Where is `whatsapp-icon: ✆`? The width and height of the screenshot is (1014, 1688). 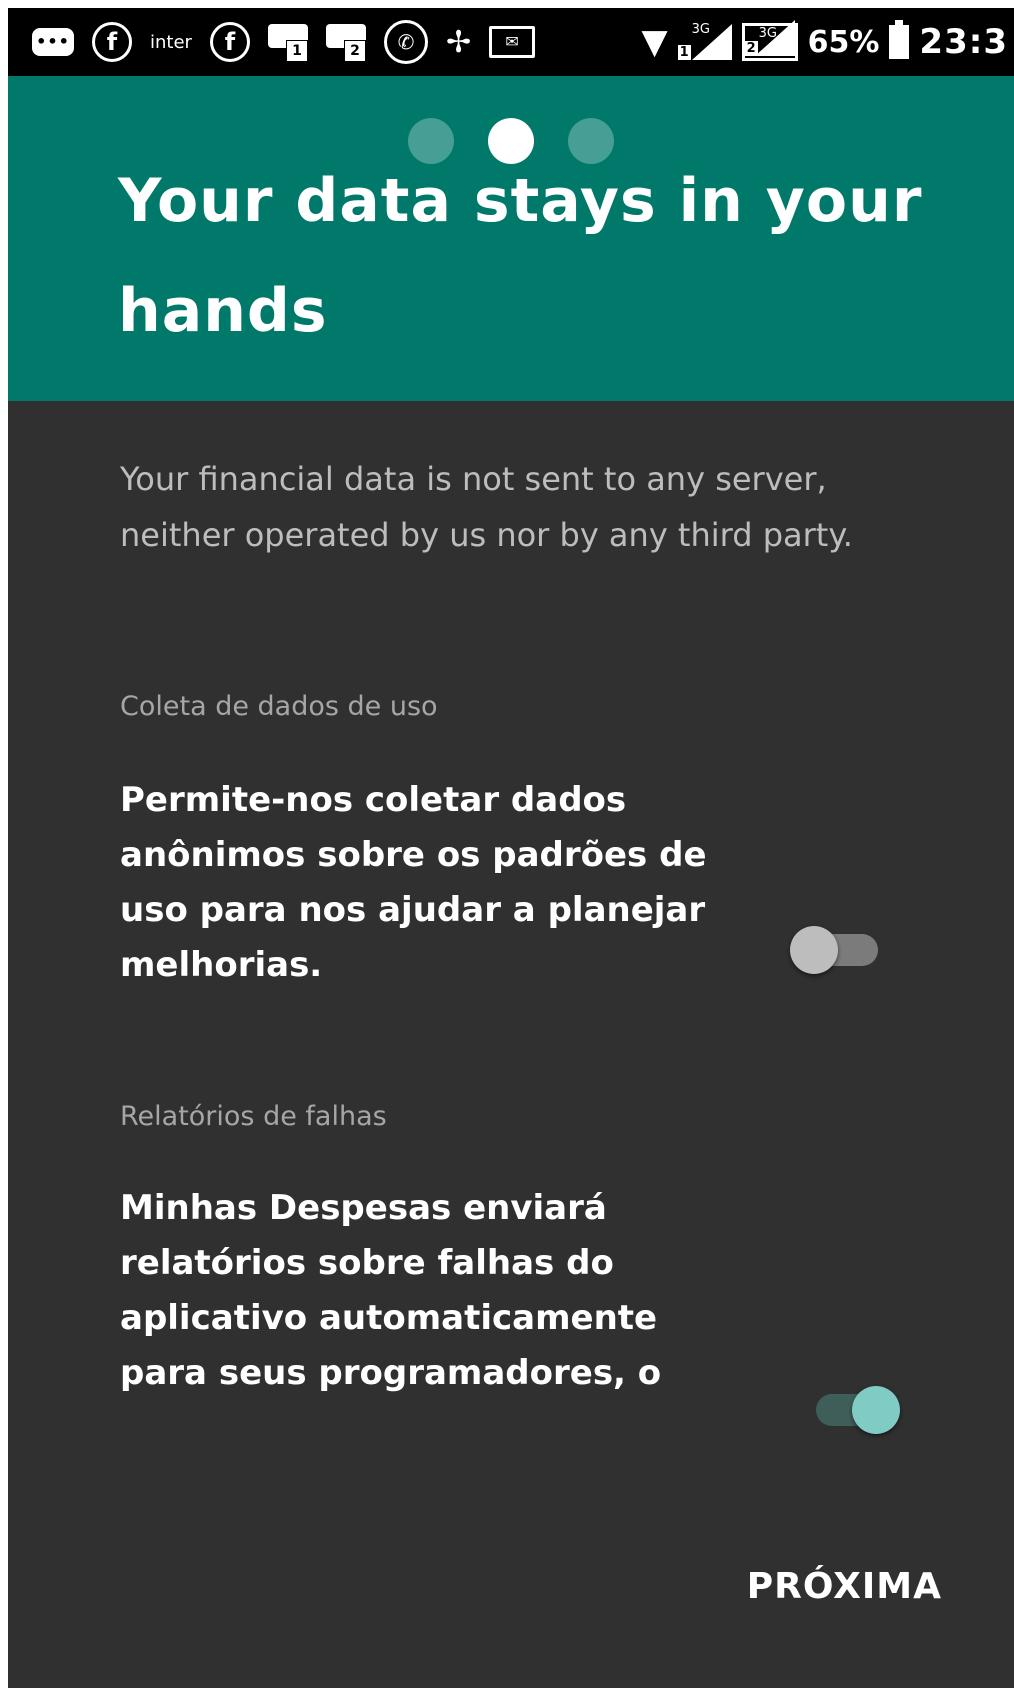
whatsapp-icon: ✆ is located at coordinates (405, 42).